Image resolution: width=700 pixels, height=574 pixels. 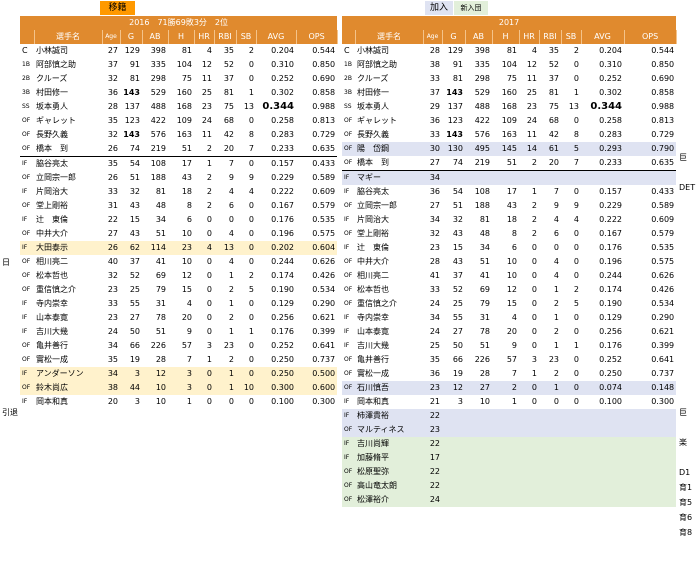 I want to click on avg-cell: 0.252, so click(x=610, y=78).